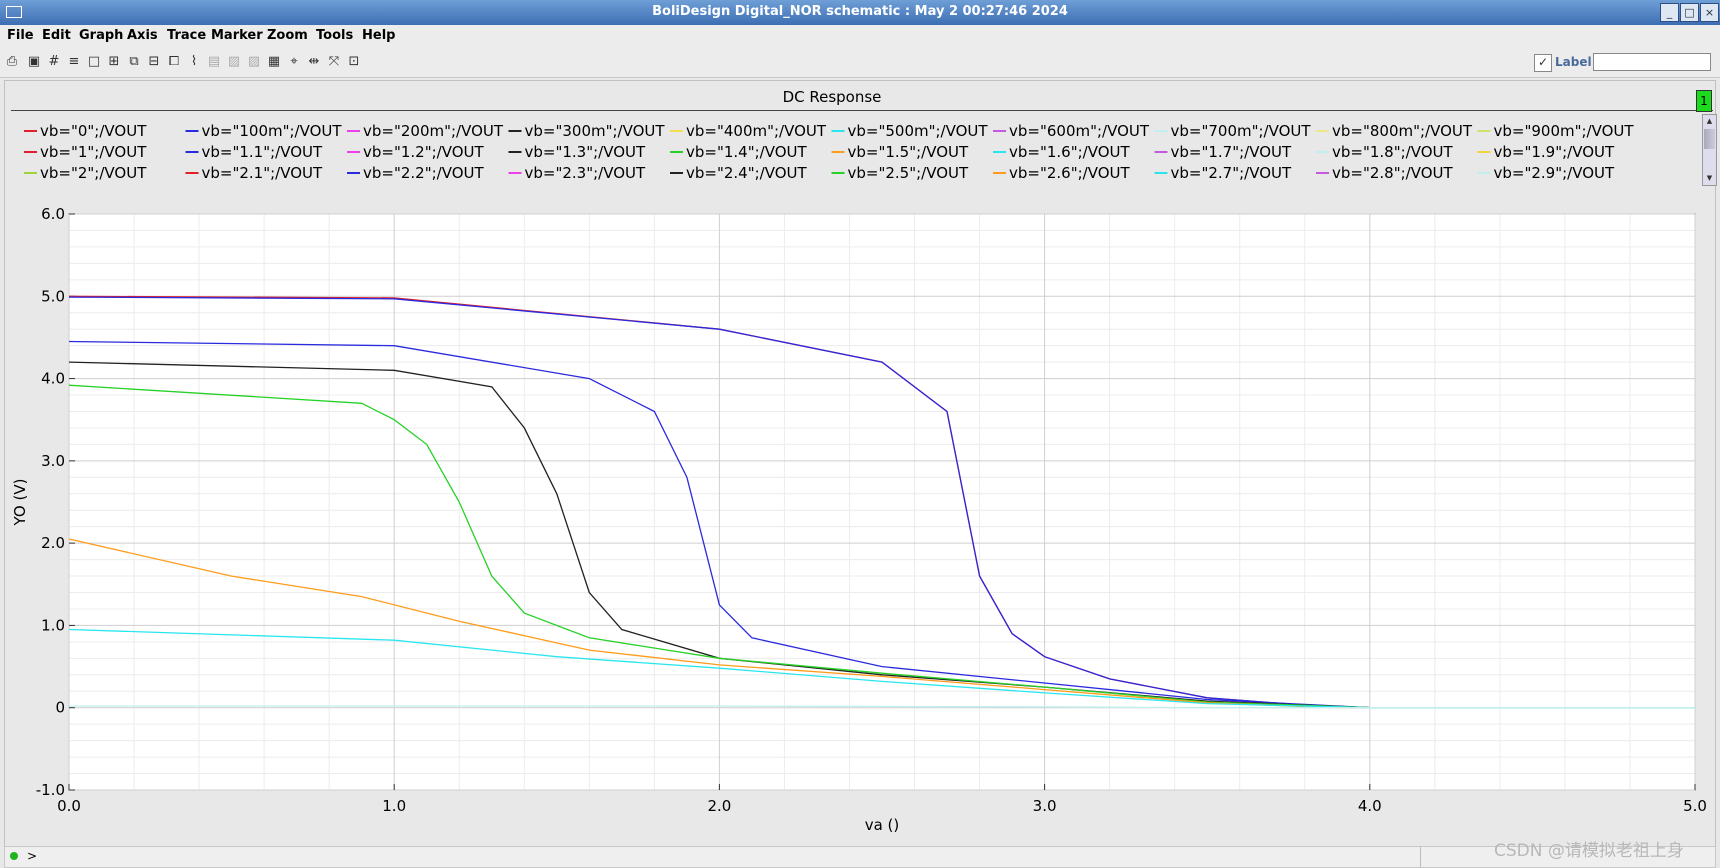  Describe the element at coordinates (53, 625) in the screenshot. I see `y-tick-label: 1.0` at that location.